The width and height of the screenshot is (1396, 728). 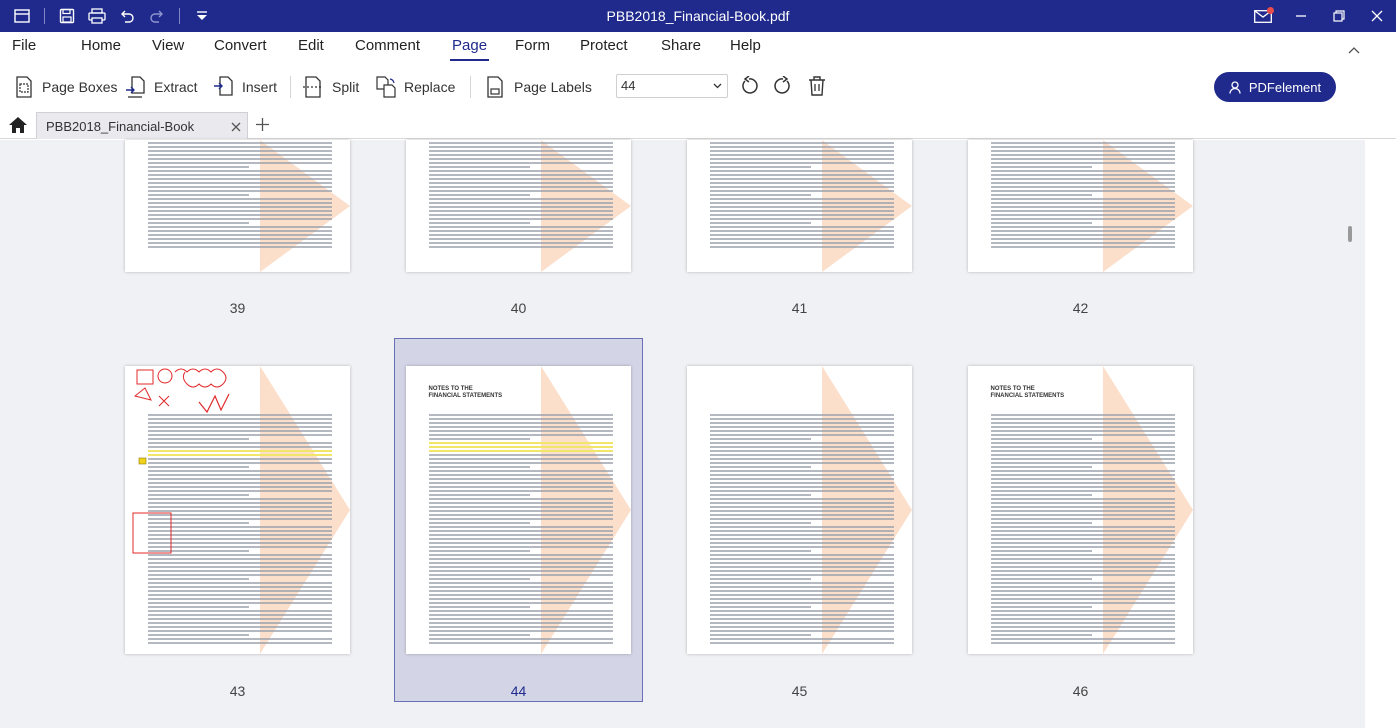 What do you see at coordinates (1080, 691) in the screenshot?
I see `page-number-label: 46` at bounding box center [1080, 691].